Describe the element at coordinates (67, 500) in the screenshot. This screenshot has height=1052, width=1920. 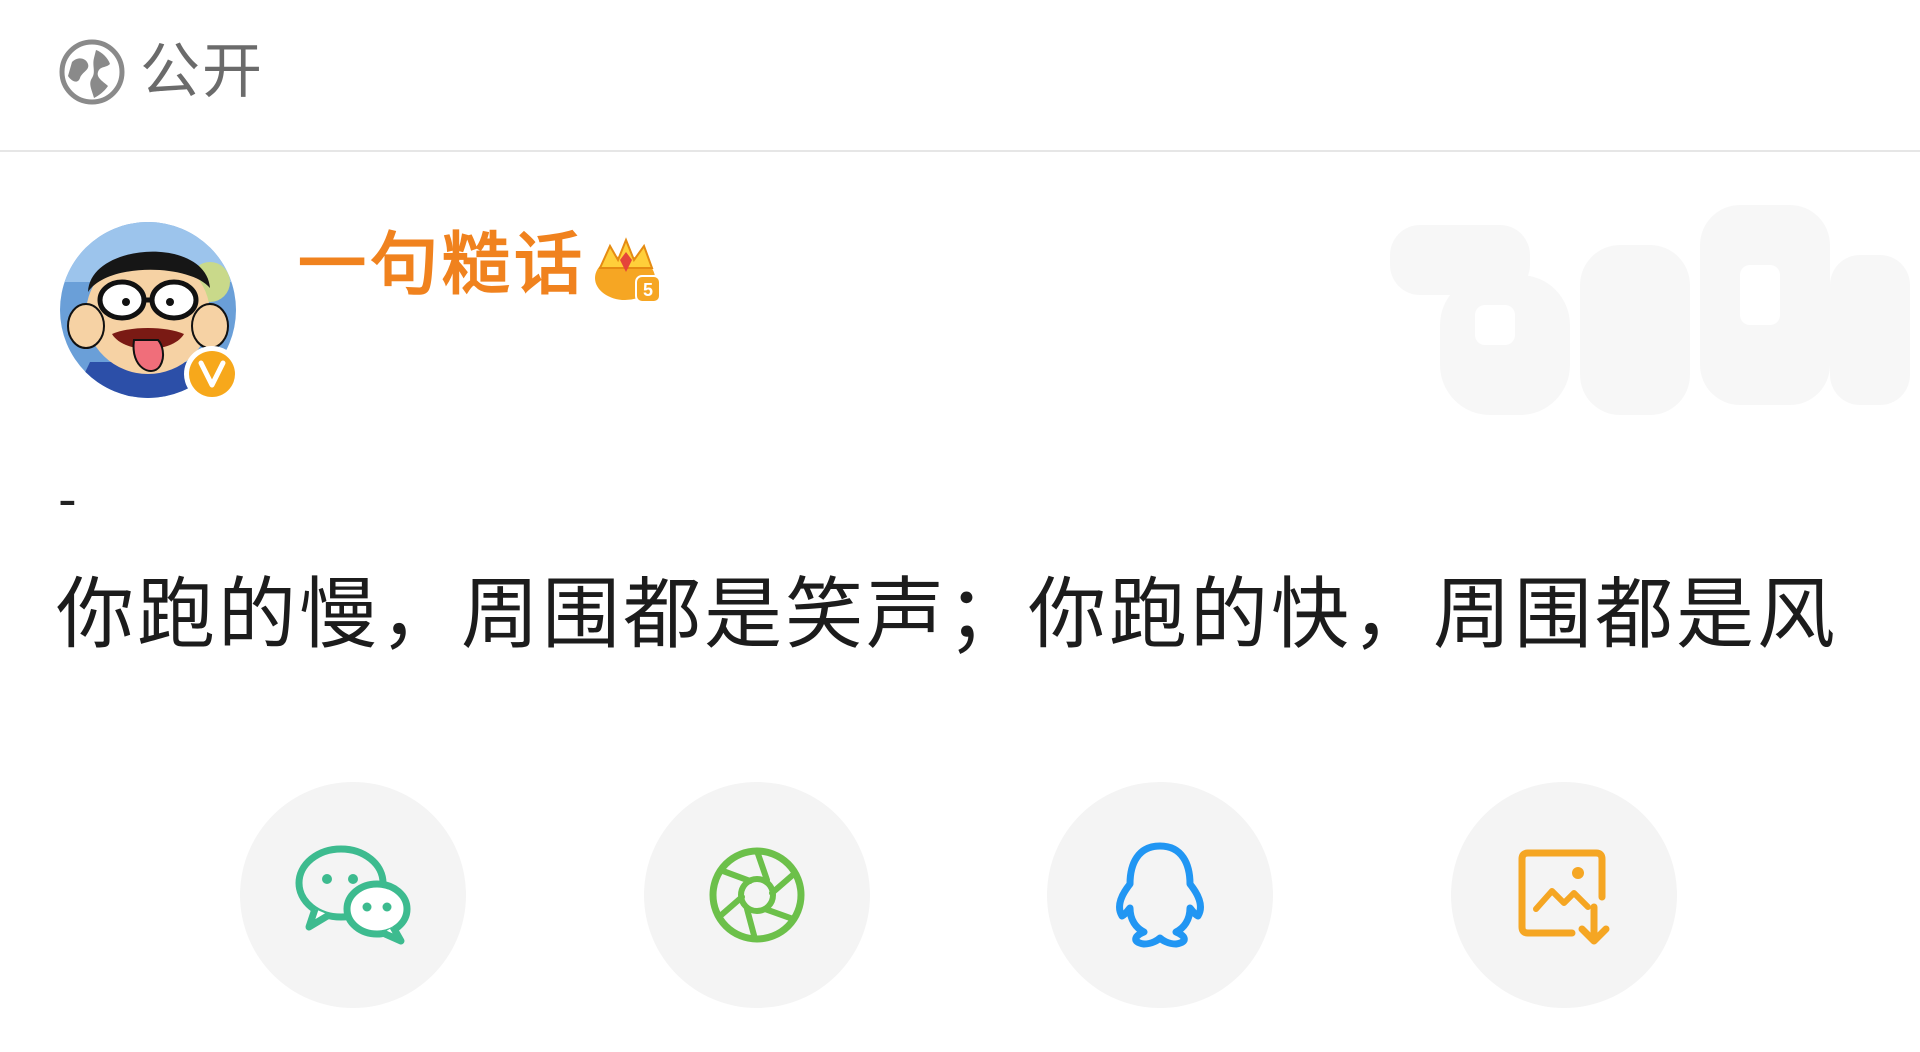
I see `post-prefix: -` at that location.